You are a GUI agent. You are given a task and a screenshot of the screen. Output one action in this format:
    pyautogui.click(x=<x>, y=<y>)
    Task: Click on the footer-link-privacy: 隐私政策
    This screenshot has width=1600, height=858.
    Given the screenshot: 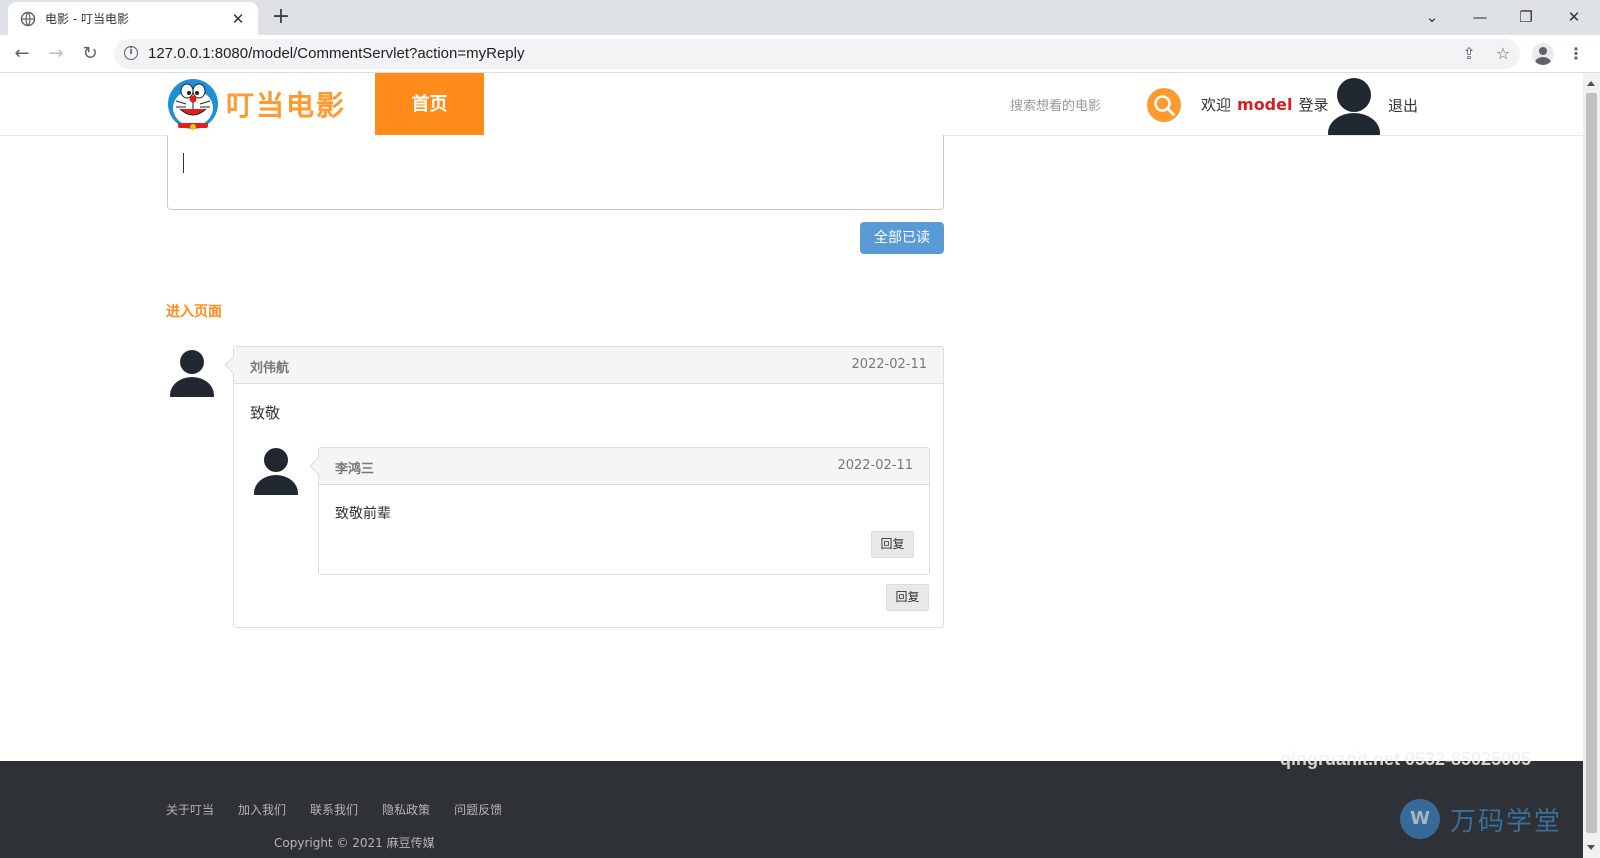 What is the action you would take?
    pyautogui.click(x=406, y=809)
    